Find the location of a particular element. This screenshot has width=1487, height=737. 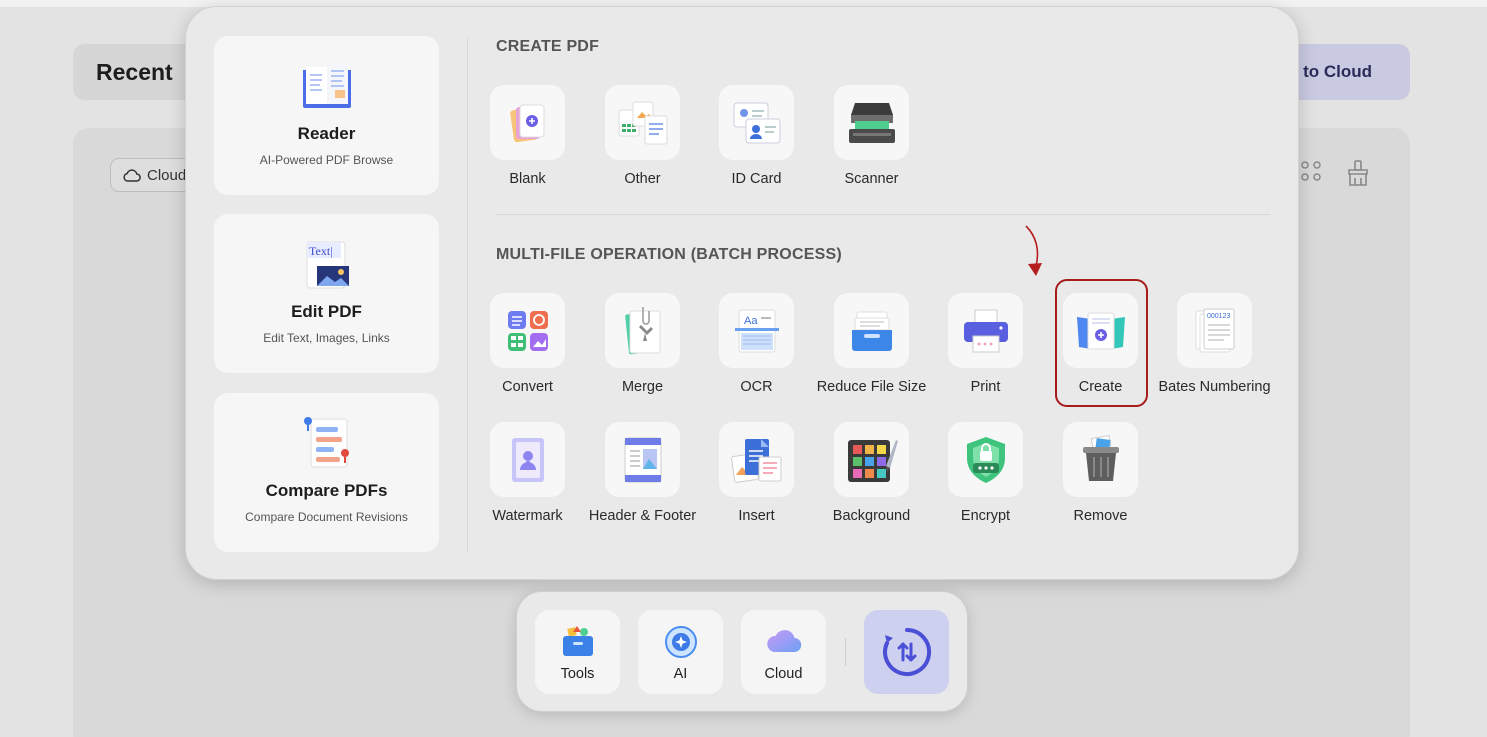

tool-insert: Insert is located at coordinates (756, 473).